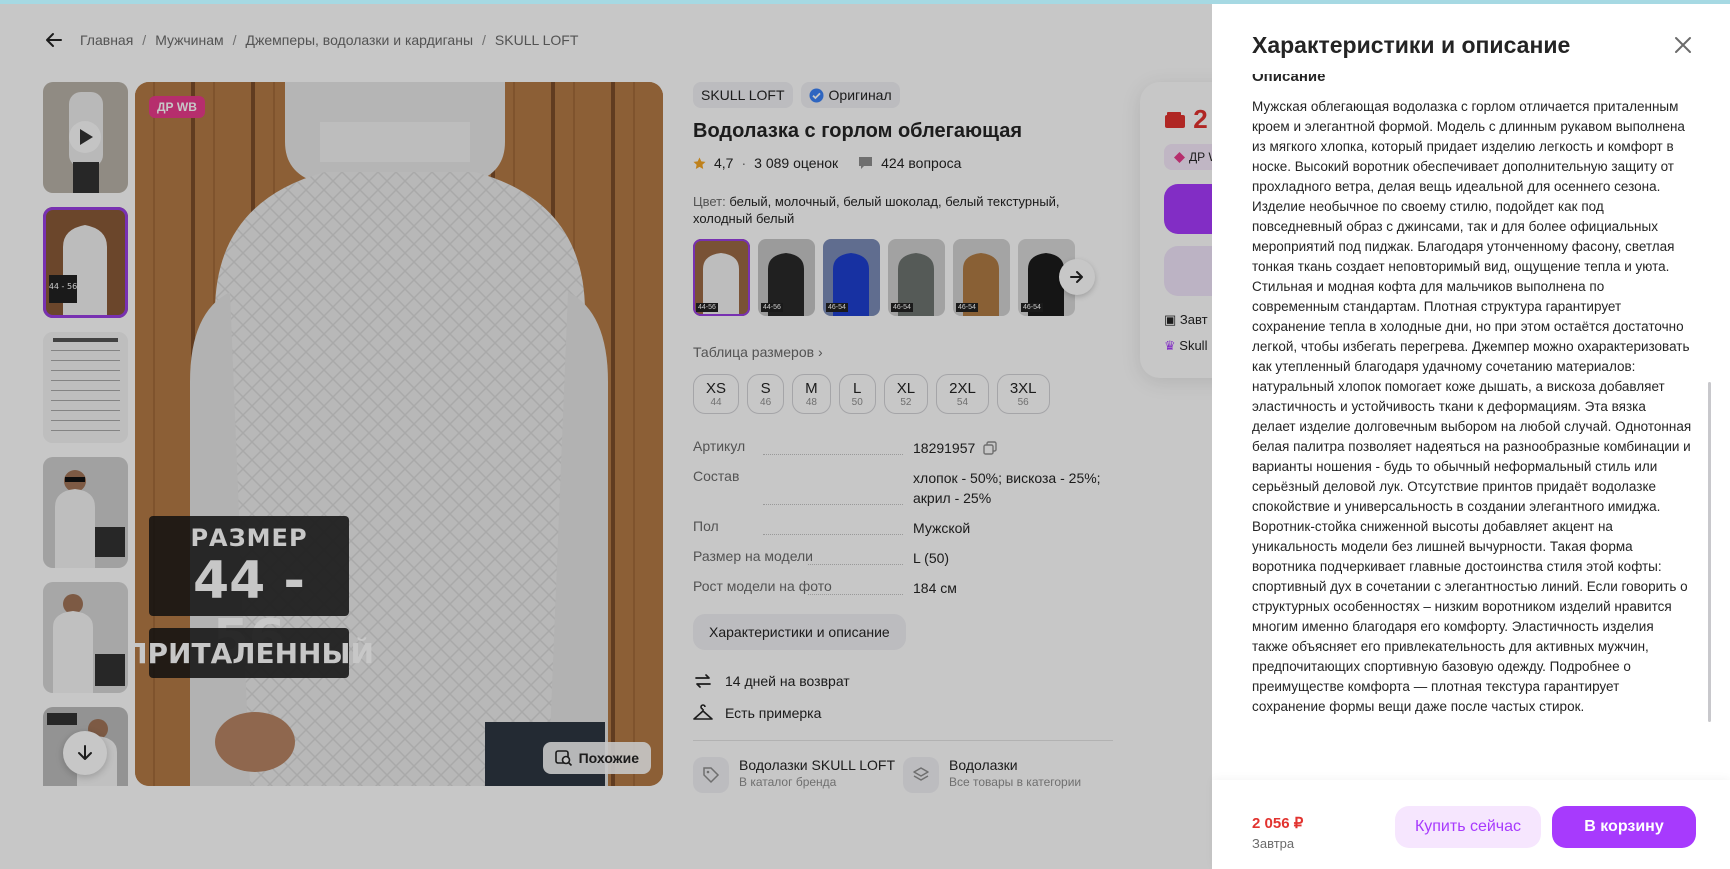  What do you see at coordinates (1684, 46) in the screenshot?
I see `close-icon` at bounding box center [1684, 46].